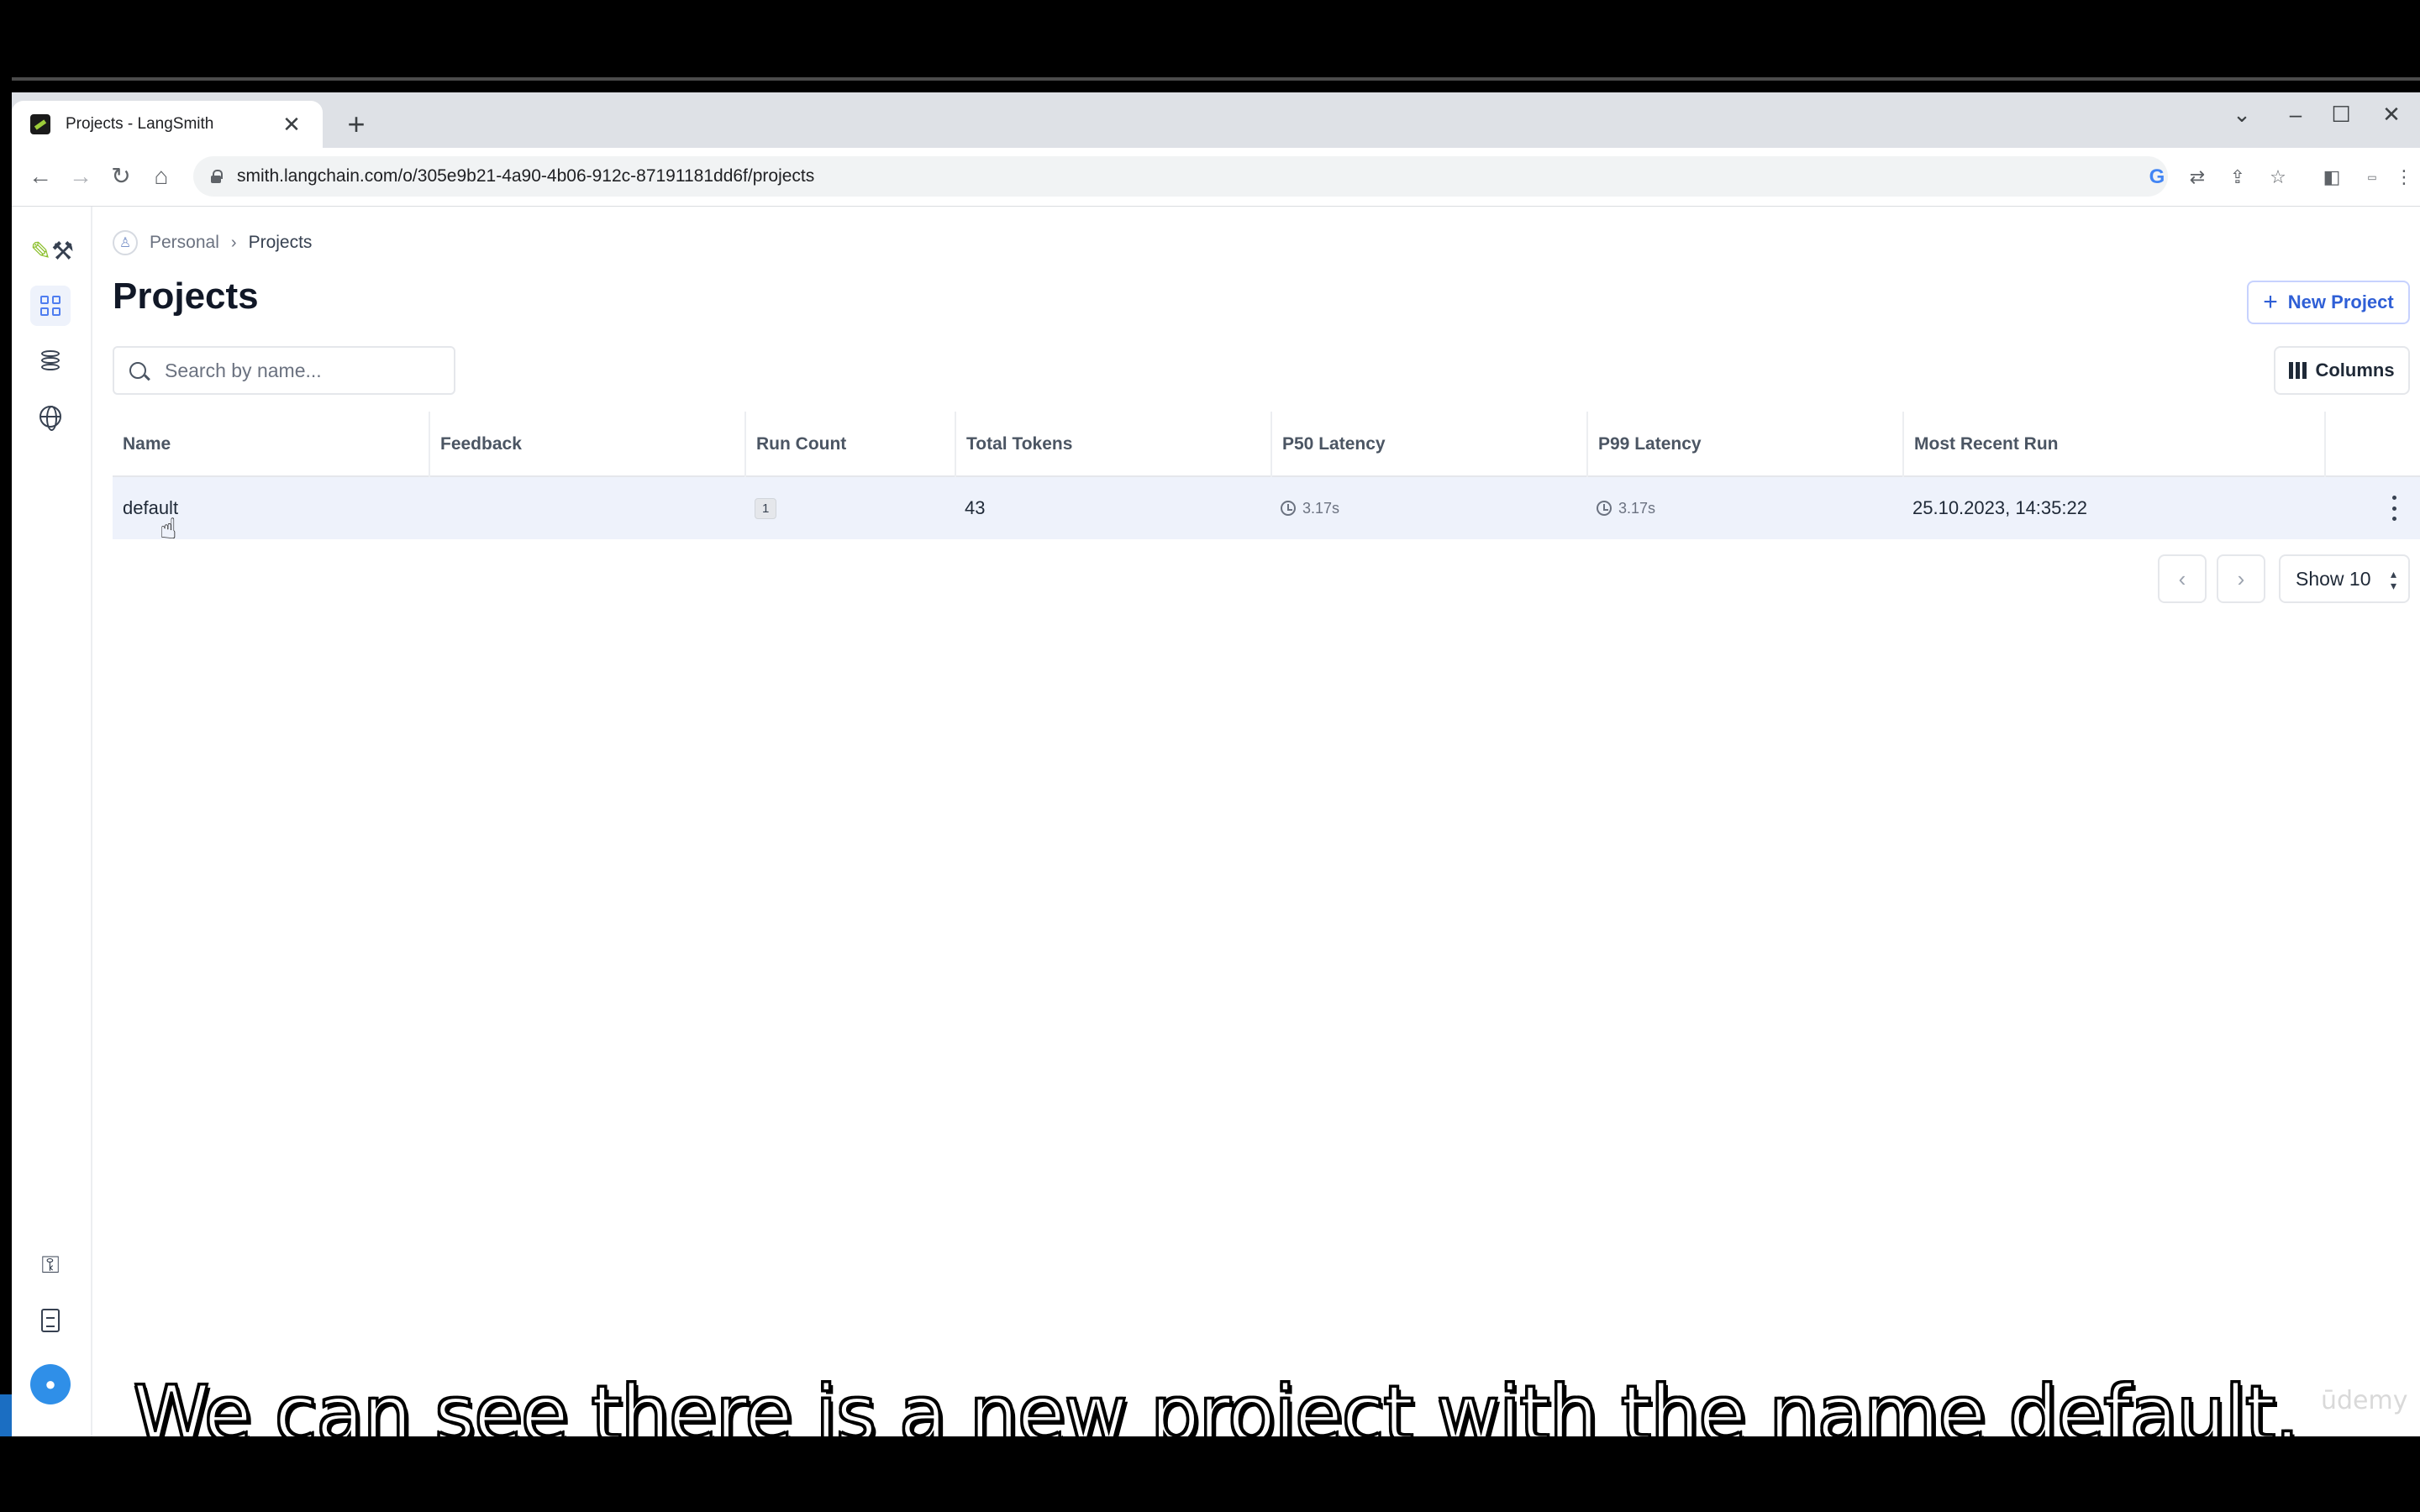 This screenshot has height=1512, width=2420. Describe the element at coordinates (434, 508) in the screenshot. I see `feedback-cell` at that location.